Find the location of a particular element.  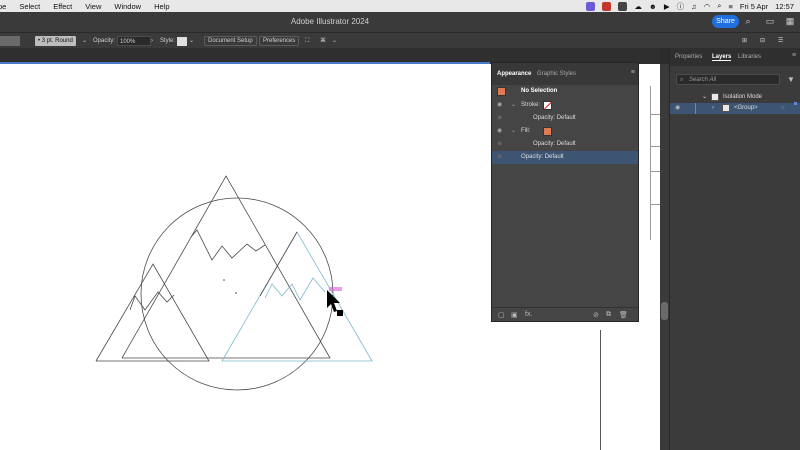

center-mountain is located at coordinates (226, 267).